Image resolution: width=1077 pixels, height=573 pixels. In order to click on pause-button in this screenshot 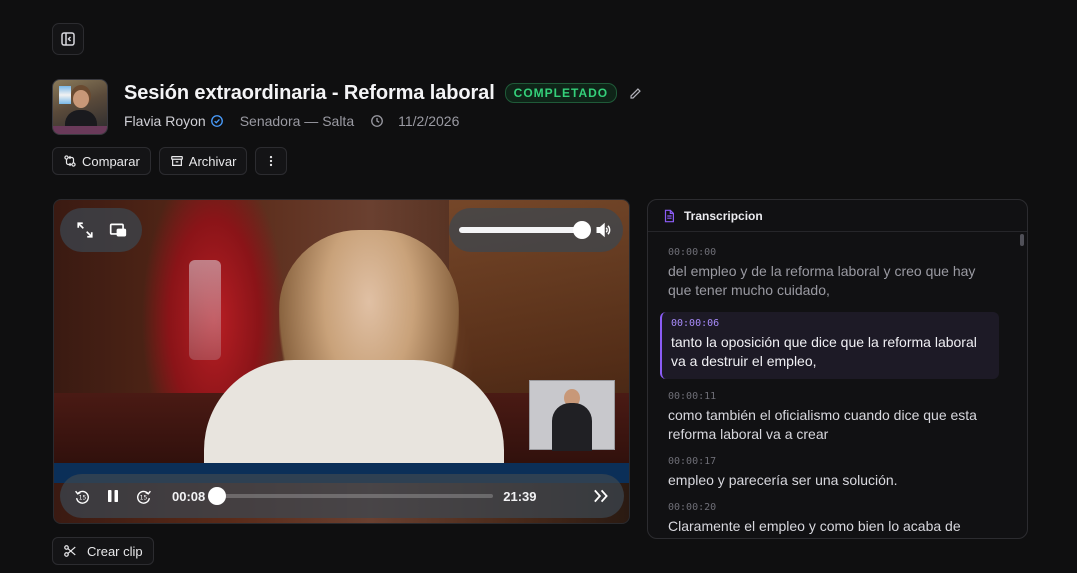, I will do `click(113, 496)`.